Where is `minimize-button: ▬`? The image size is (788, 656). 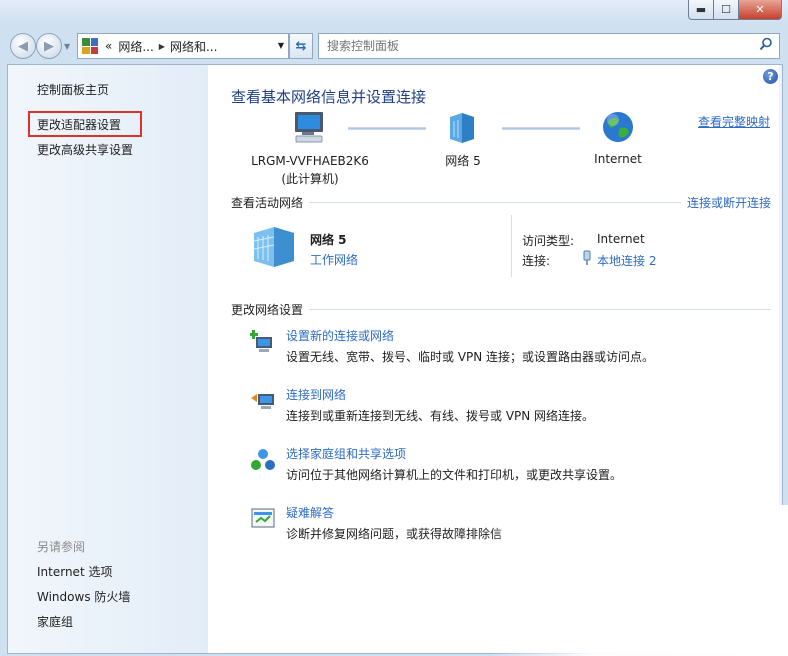 minimize-button: ▬ is located at coordinates (701, 10).